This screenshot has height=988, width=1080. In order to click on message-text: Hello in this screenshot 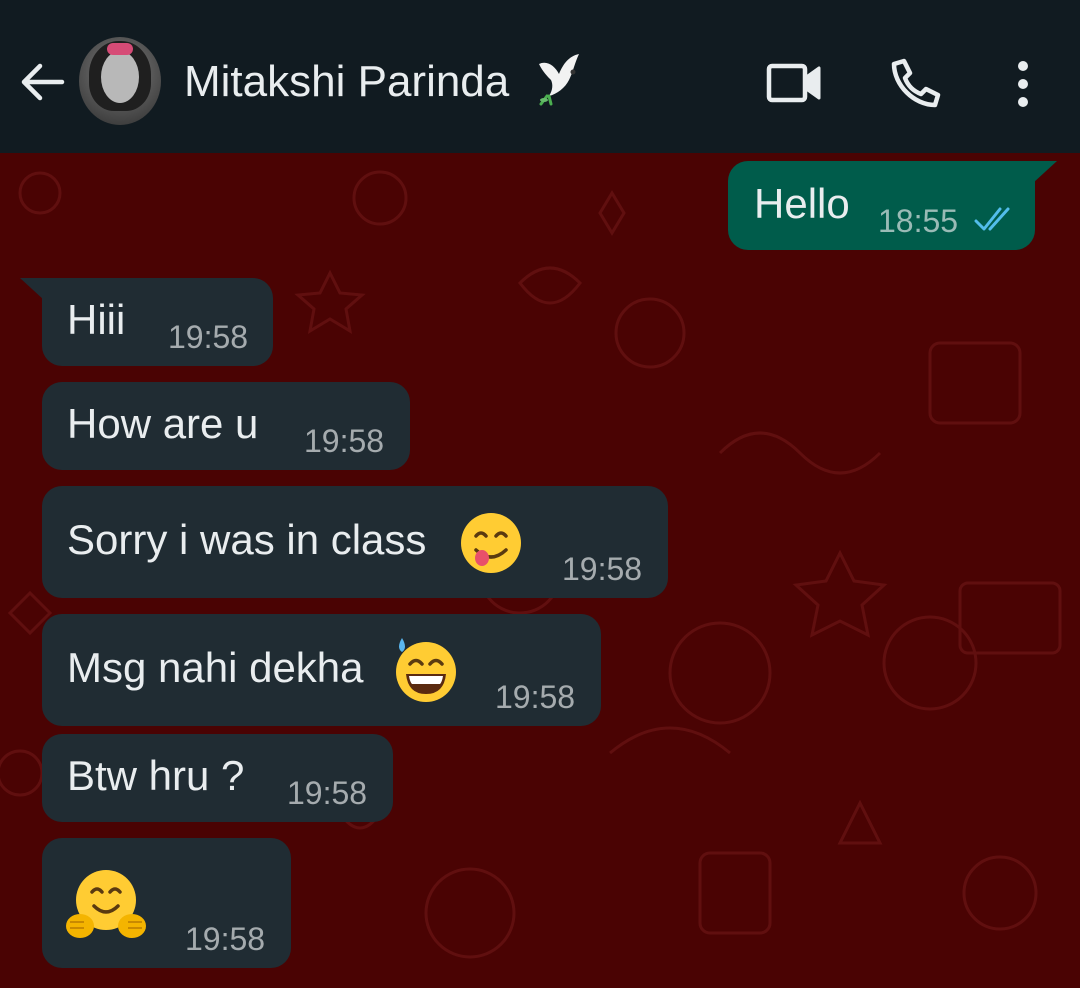, I will do `click(802, 203)`.